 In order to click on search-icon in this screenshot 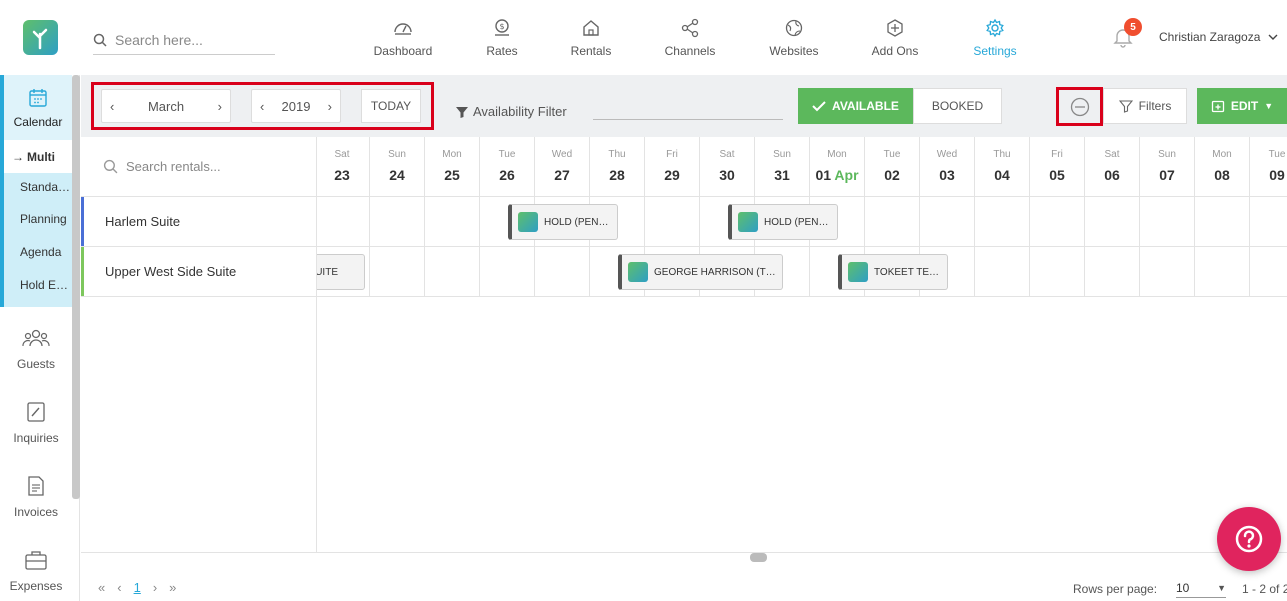, I will do `click(100, 40)`.